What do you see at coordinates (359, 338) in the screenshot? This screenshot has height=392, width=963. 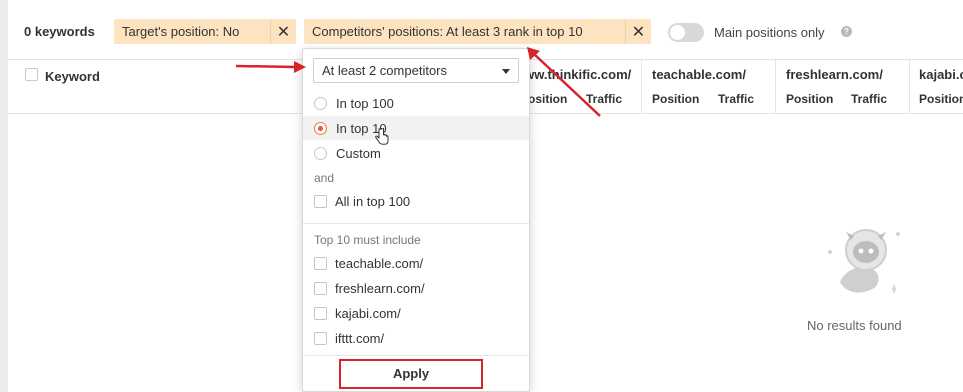 I see `must-include-label-ifttt: ifttt.com/` at bounding box center [359, 338].